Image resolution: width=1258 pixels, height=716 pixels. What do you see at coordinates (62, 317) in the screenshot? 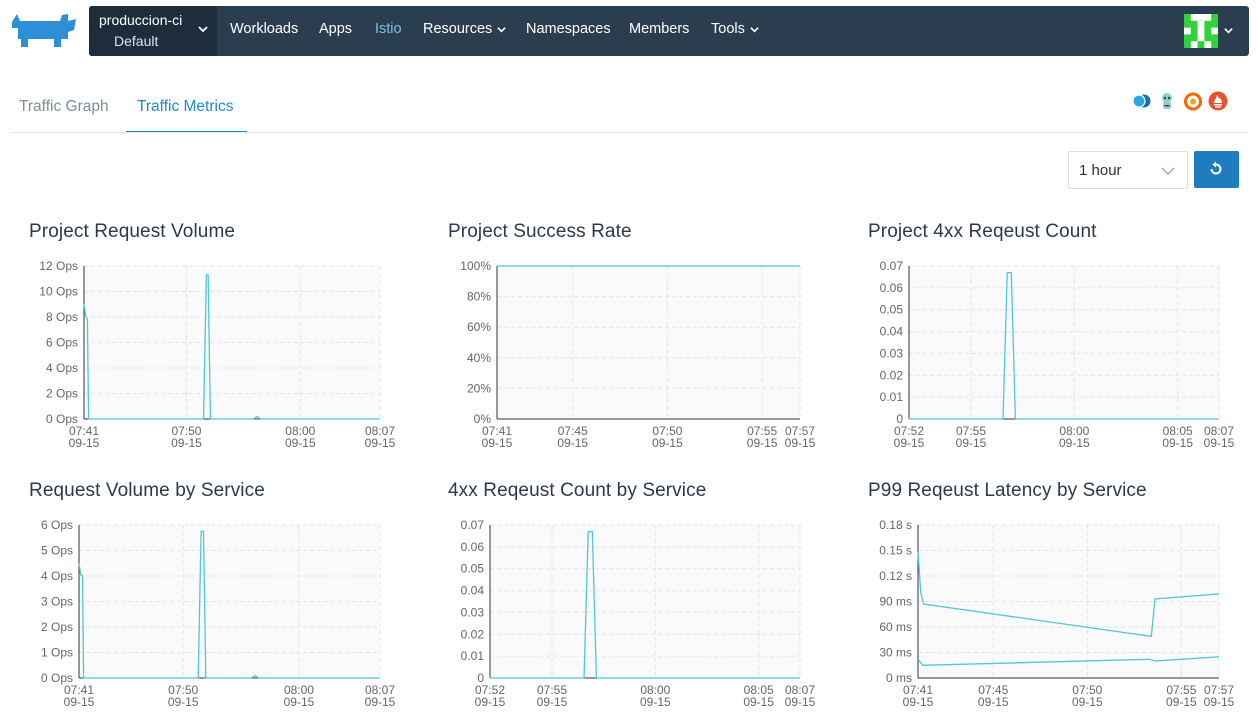
I see `y-tick-label: 8 Ops` at bounding box center [62, 317].